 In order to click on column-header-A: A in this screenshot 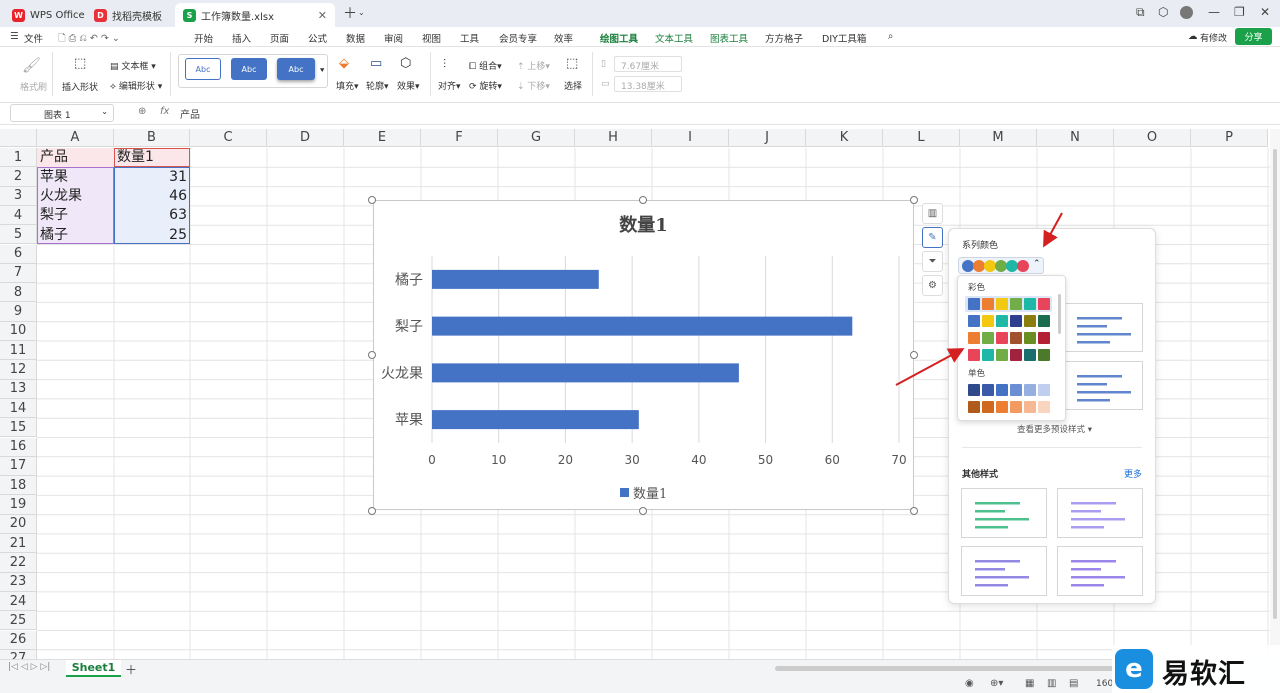, I will do `click(75, 138)`.